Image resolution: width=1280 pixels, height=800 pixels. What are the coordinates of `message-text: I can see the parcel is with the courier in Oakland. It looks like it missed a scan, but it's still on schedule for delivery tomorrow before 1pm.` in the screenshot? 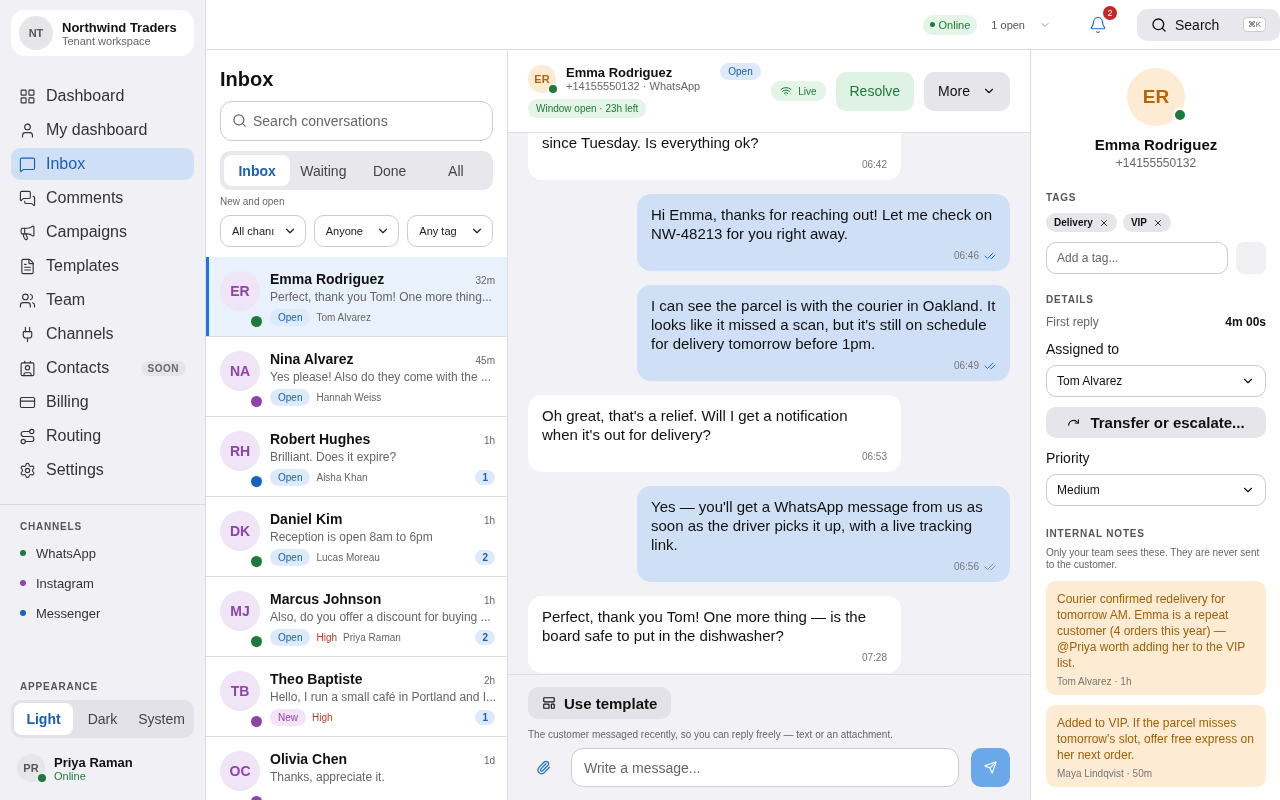 It's located at (823, 324).